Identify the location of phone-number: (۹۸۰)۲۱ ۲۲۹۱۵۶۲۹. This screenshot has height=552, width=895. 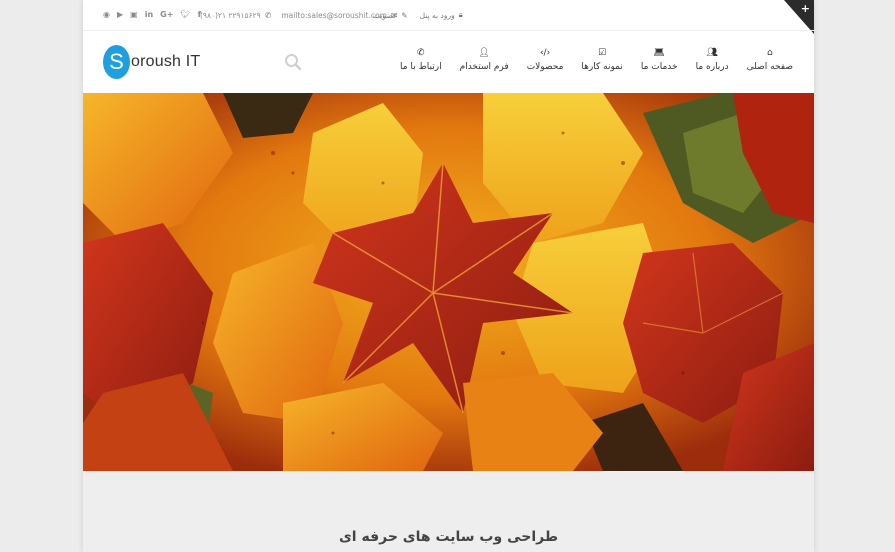
(230, 15).